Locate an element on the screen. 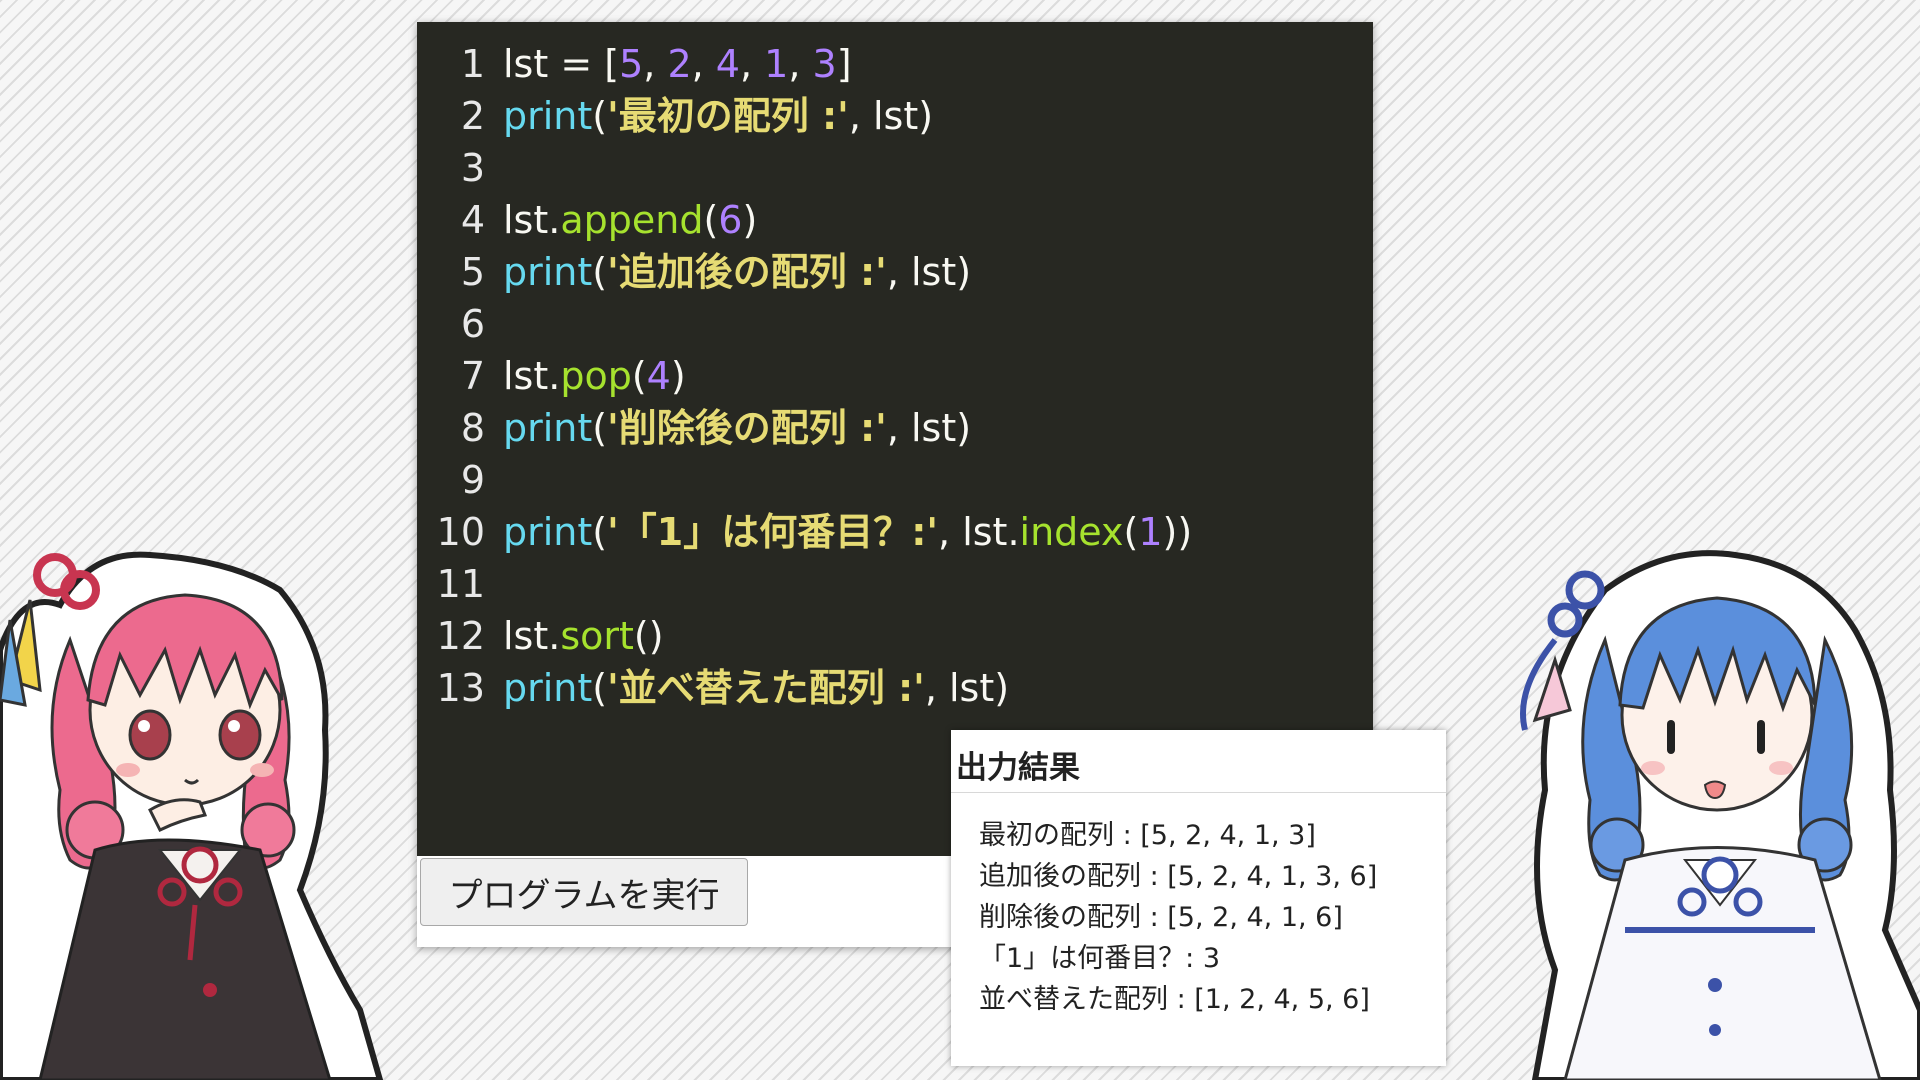  code-line: 1 lst = [5, 2, 4, 1, 3] is located at coordinates (634, 64).